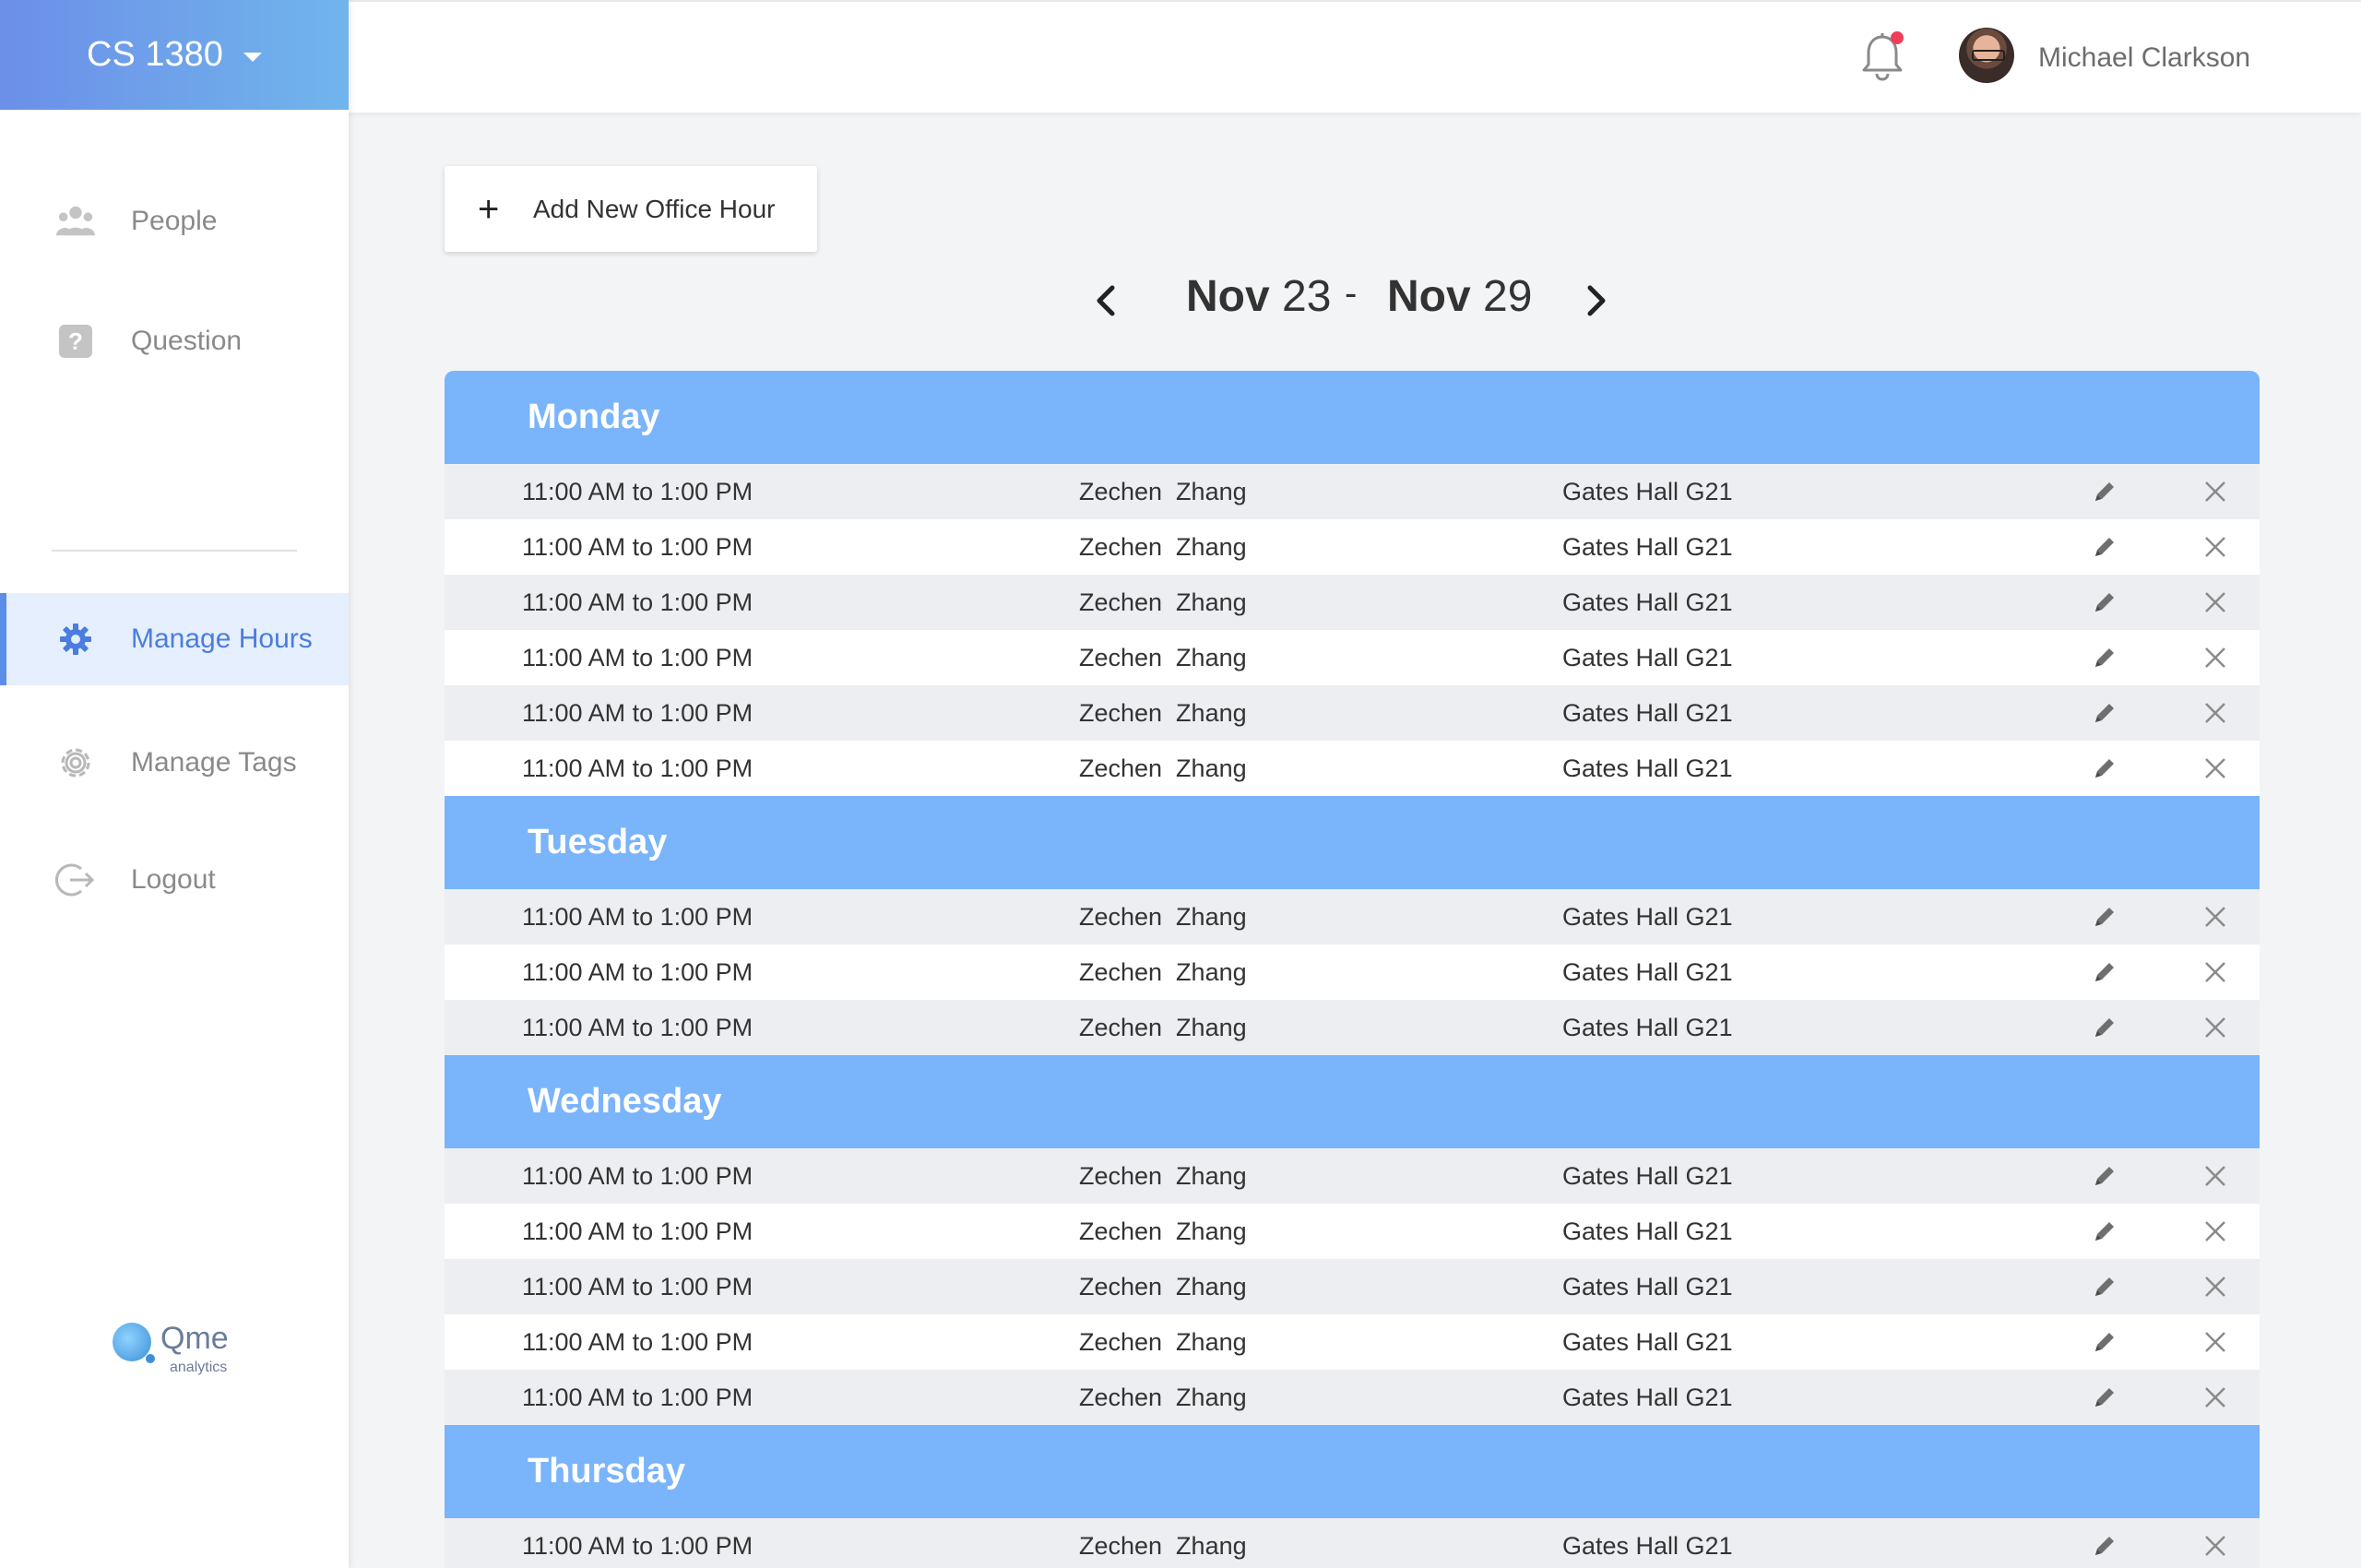 This screenshot has width=2361, height=1568. What do you see at coordinates (75, 762) in the screenshot?
I see `gear-outline-icon` at bounding box center [75, 762].